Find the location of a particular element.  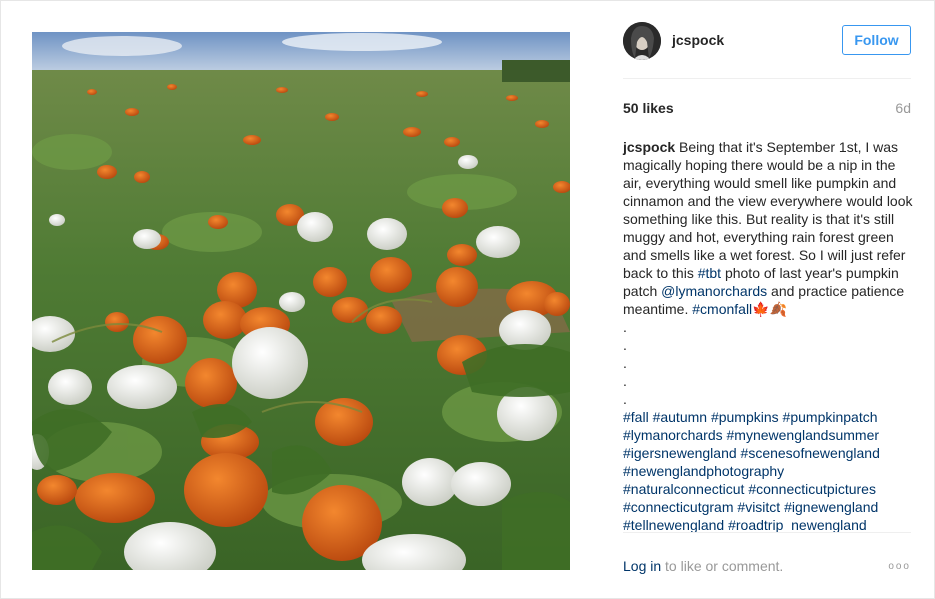

comment-divider is located at coordinates (767, 532).